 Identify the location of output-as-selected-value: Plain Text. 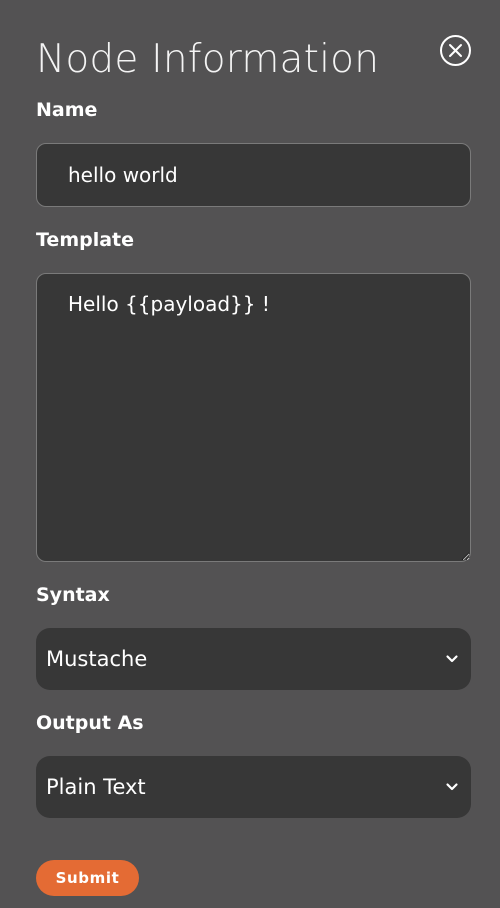
(96, 787).